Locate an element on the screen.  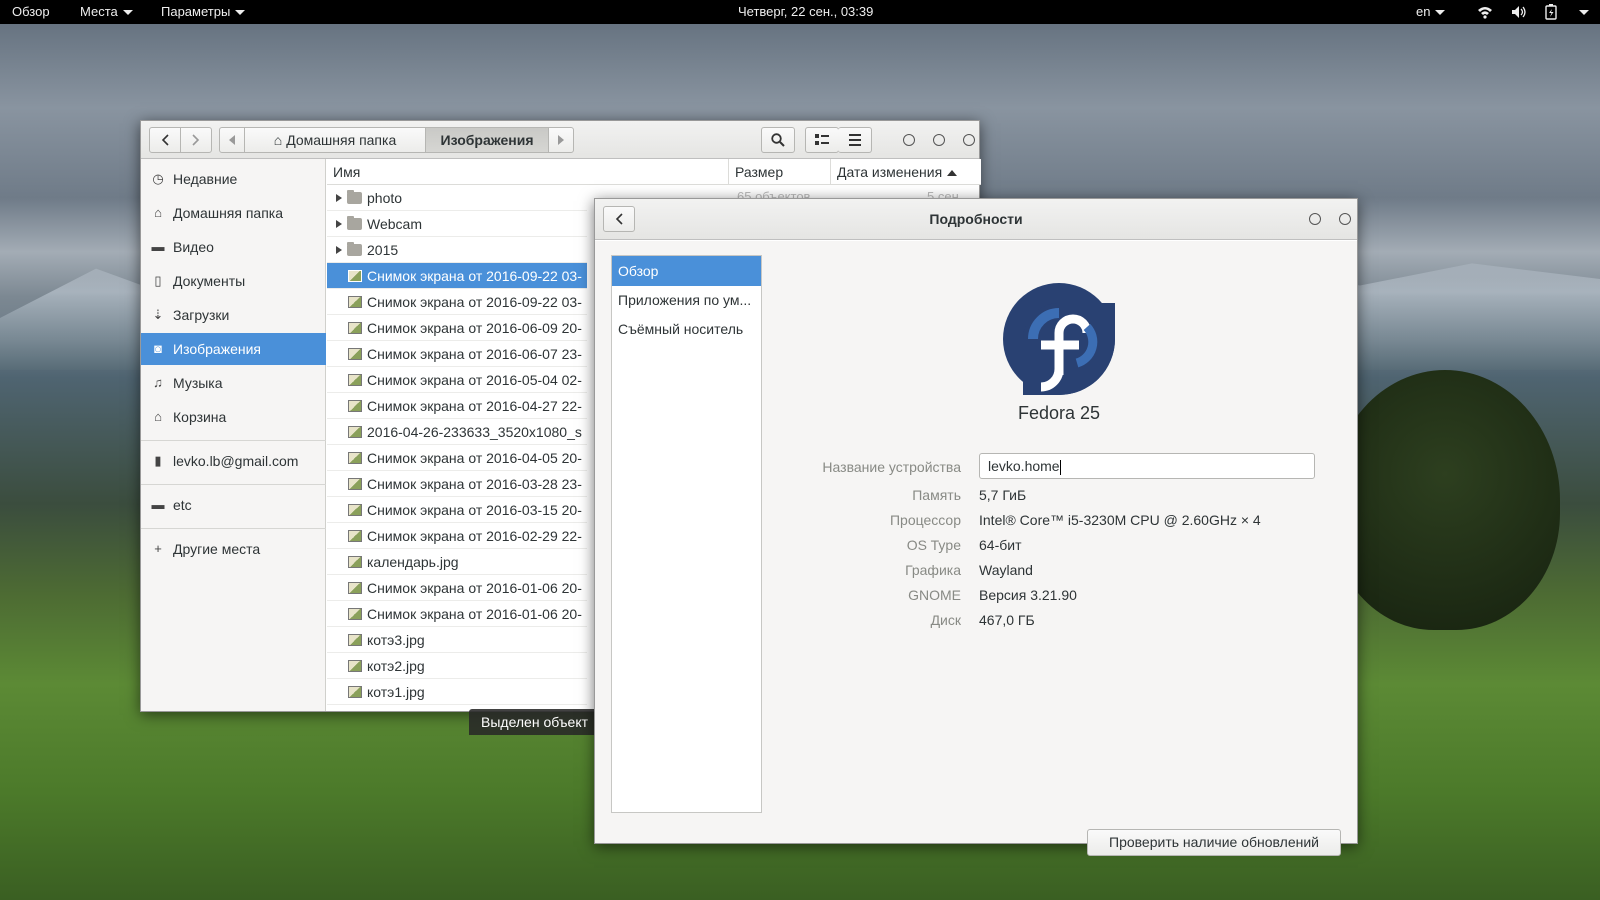
battery-icon is located at coordinates (1551, 16).